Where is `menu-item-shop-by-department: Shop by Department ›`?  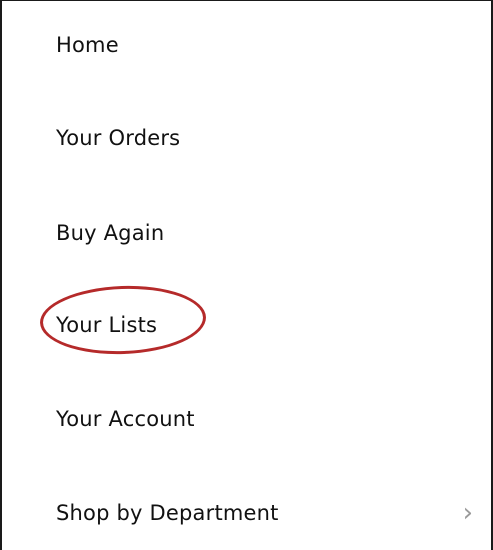
menu-item-shop-by-department: Shop by Department › is located at coordinates (246, 513).